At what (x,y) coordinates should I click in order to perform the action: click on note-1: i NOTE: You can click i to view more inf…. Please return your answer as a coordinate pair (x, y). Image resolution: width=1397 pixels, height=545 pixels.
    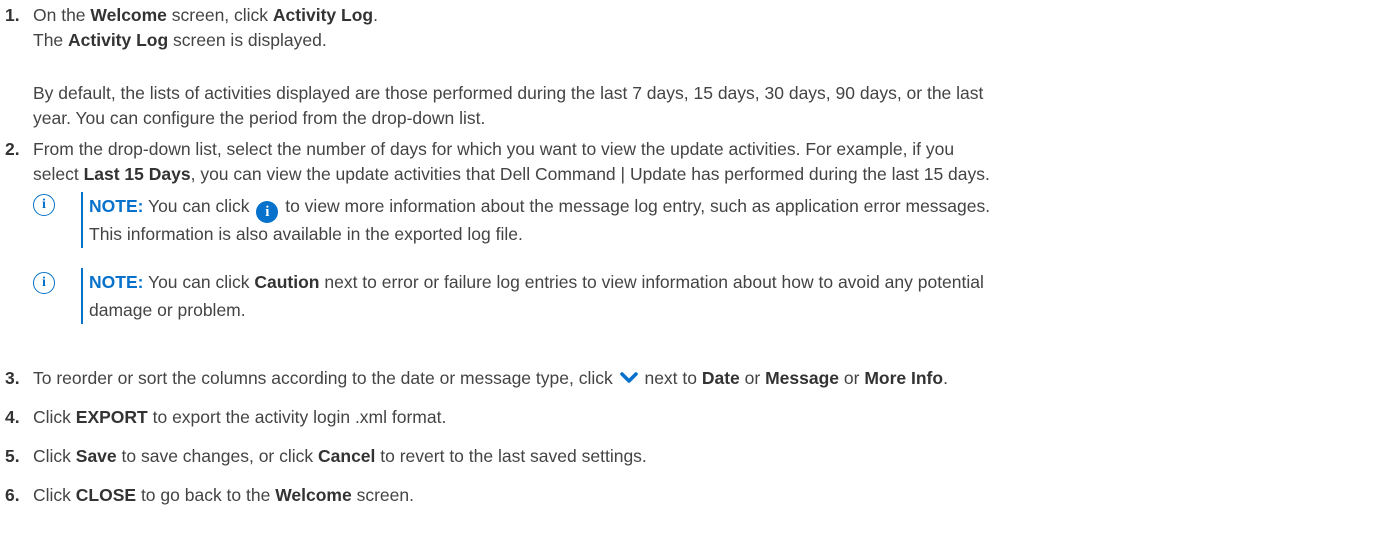
    Looking at the image, I should click on (713, 220).